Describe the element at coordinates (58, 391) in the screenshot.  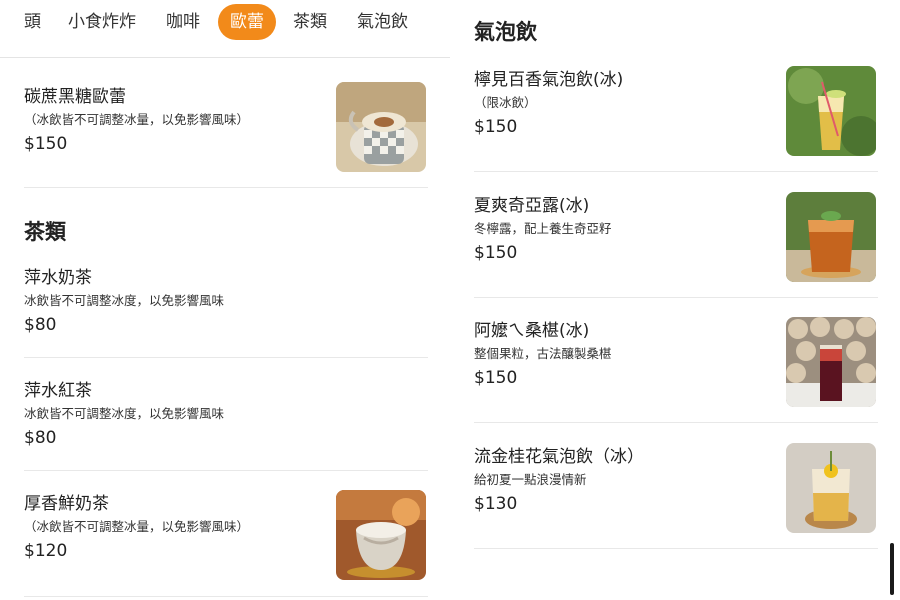
I see `item-name: 萍水紅茶` at that location.